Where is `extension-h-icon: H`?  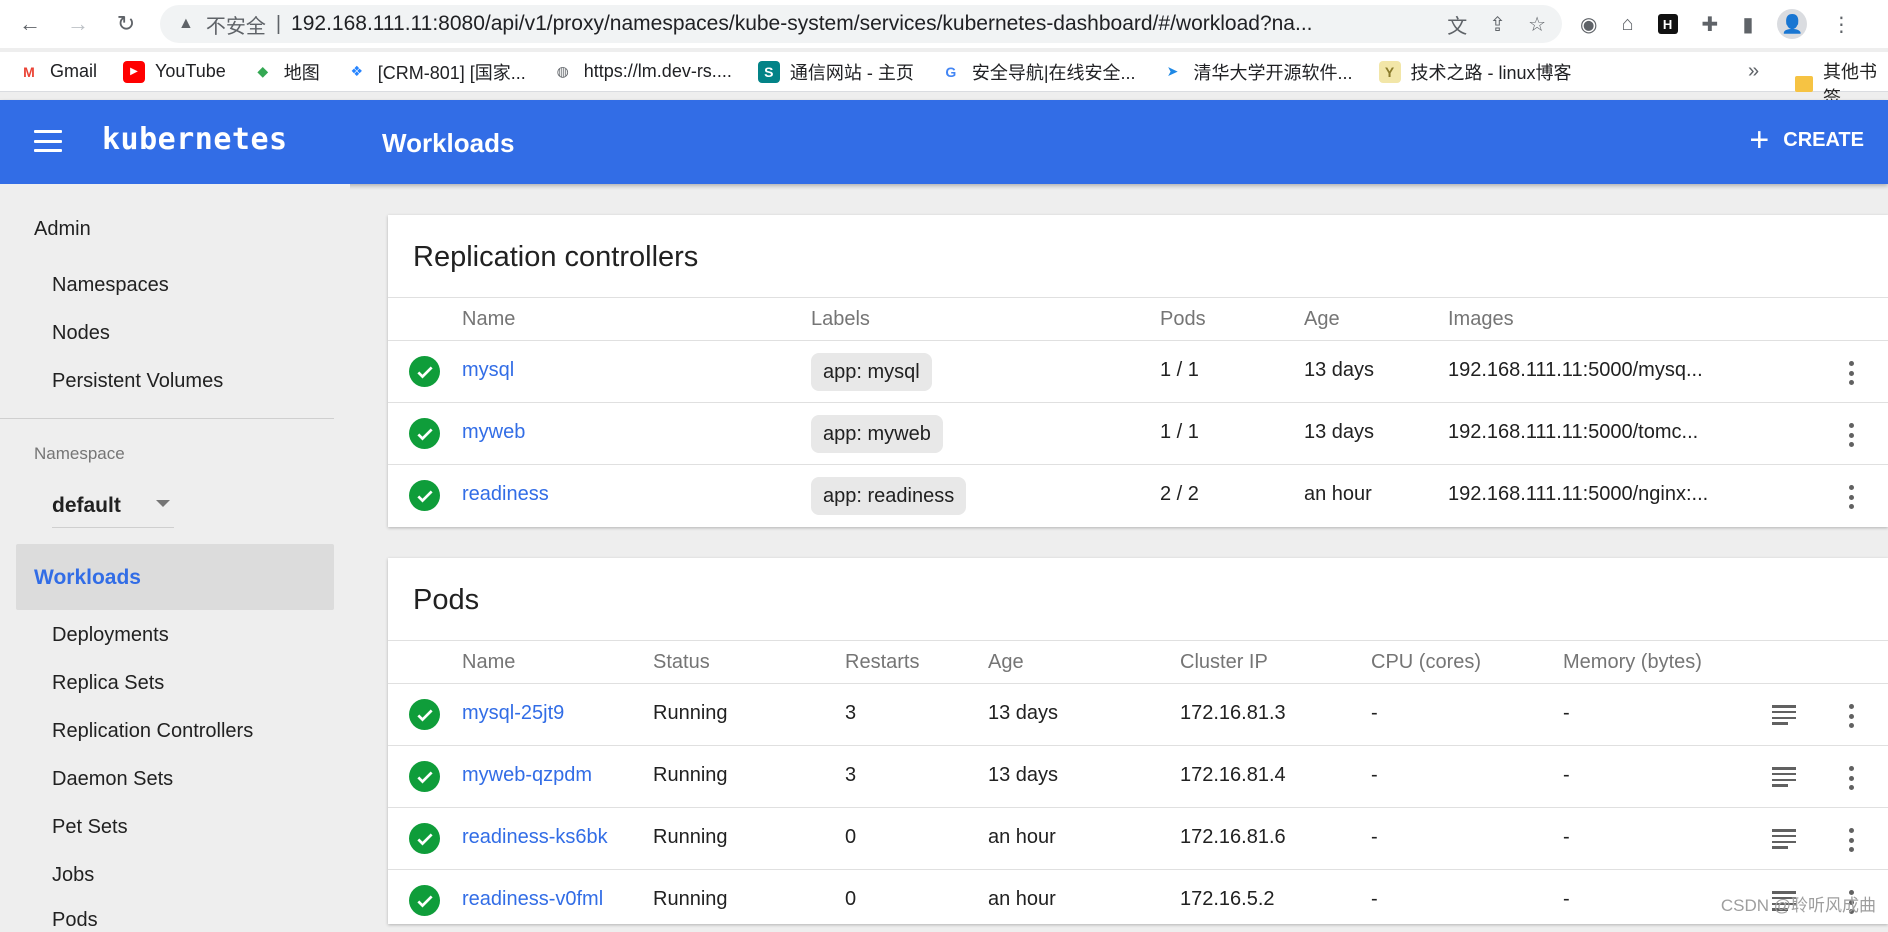 extension-h-icon: H is located at coordinates (1668, 24).